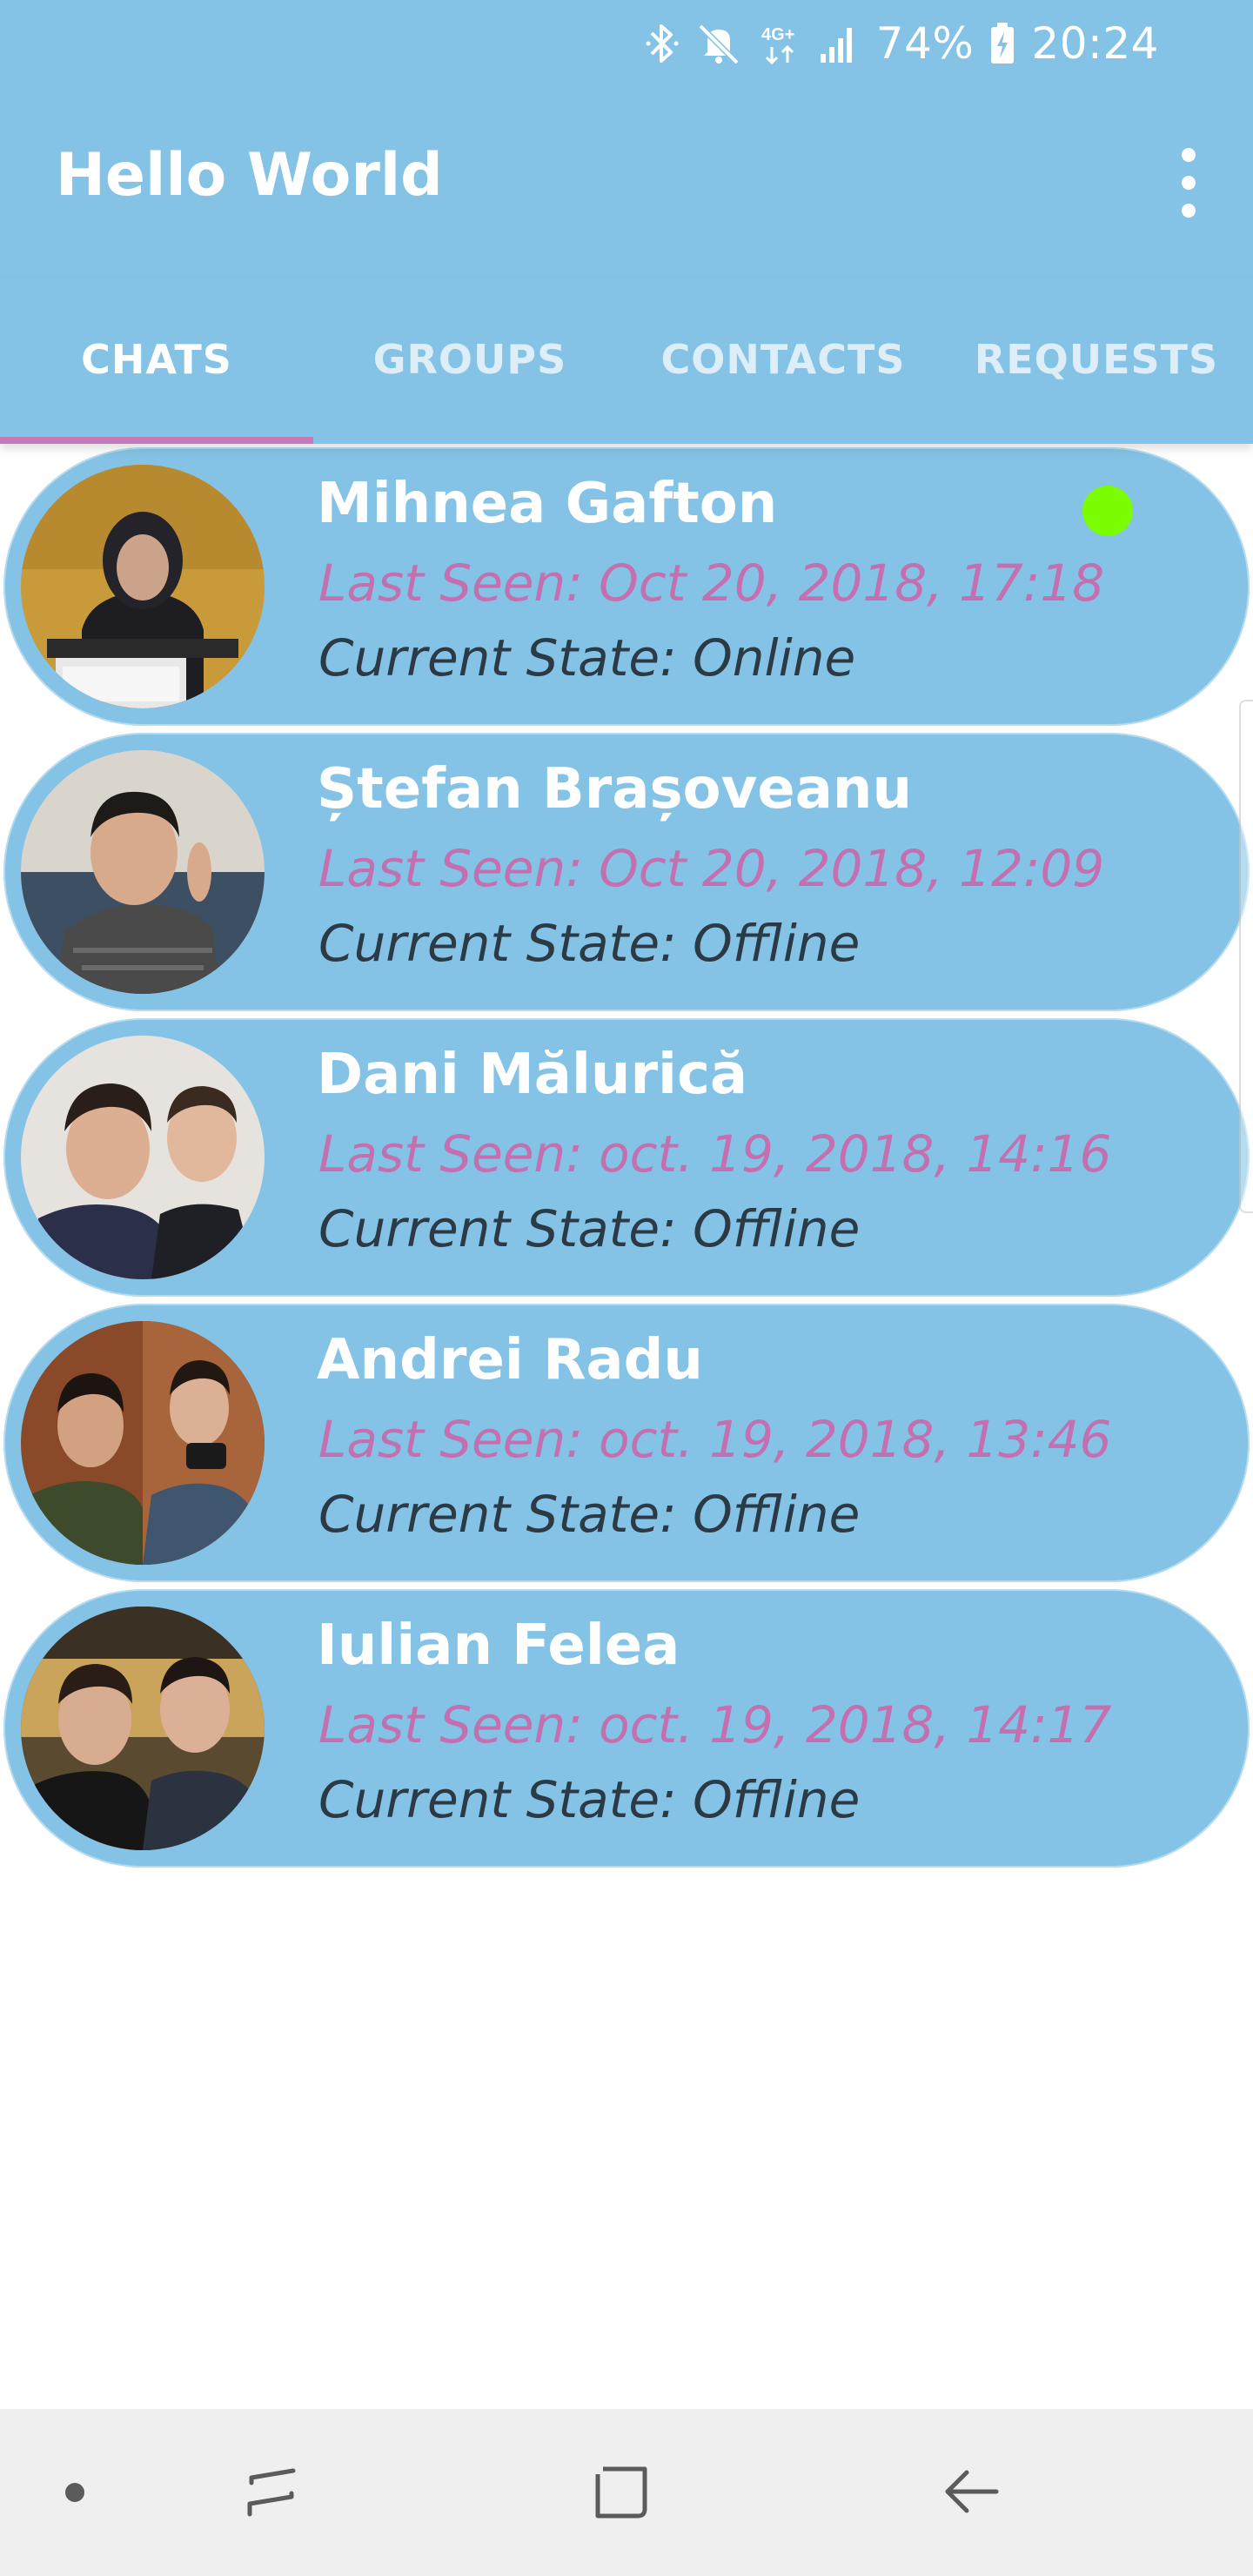 This screenshot has height=2576, width=1253. What do you see at coordinates (783, 361) in the screenshot?
I see `tab-contacts: CONTACTS` at bounding box center [783, 361].